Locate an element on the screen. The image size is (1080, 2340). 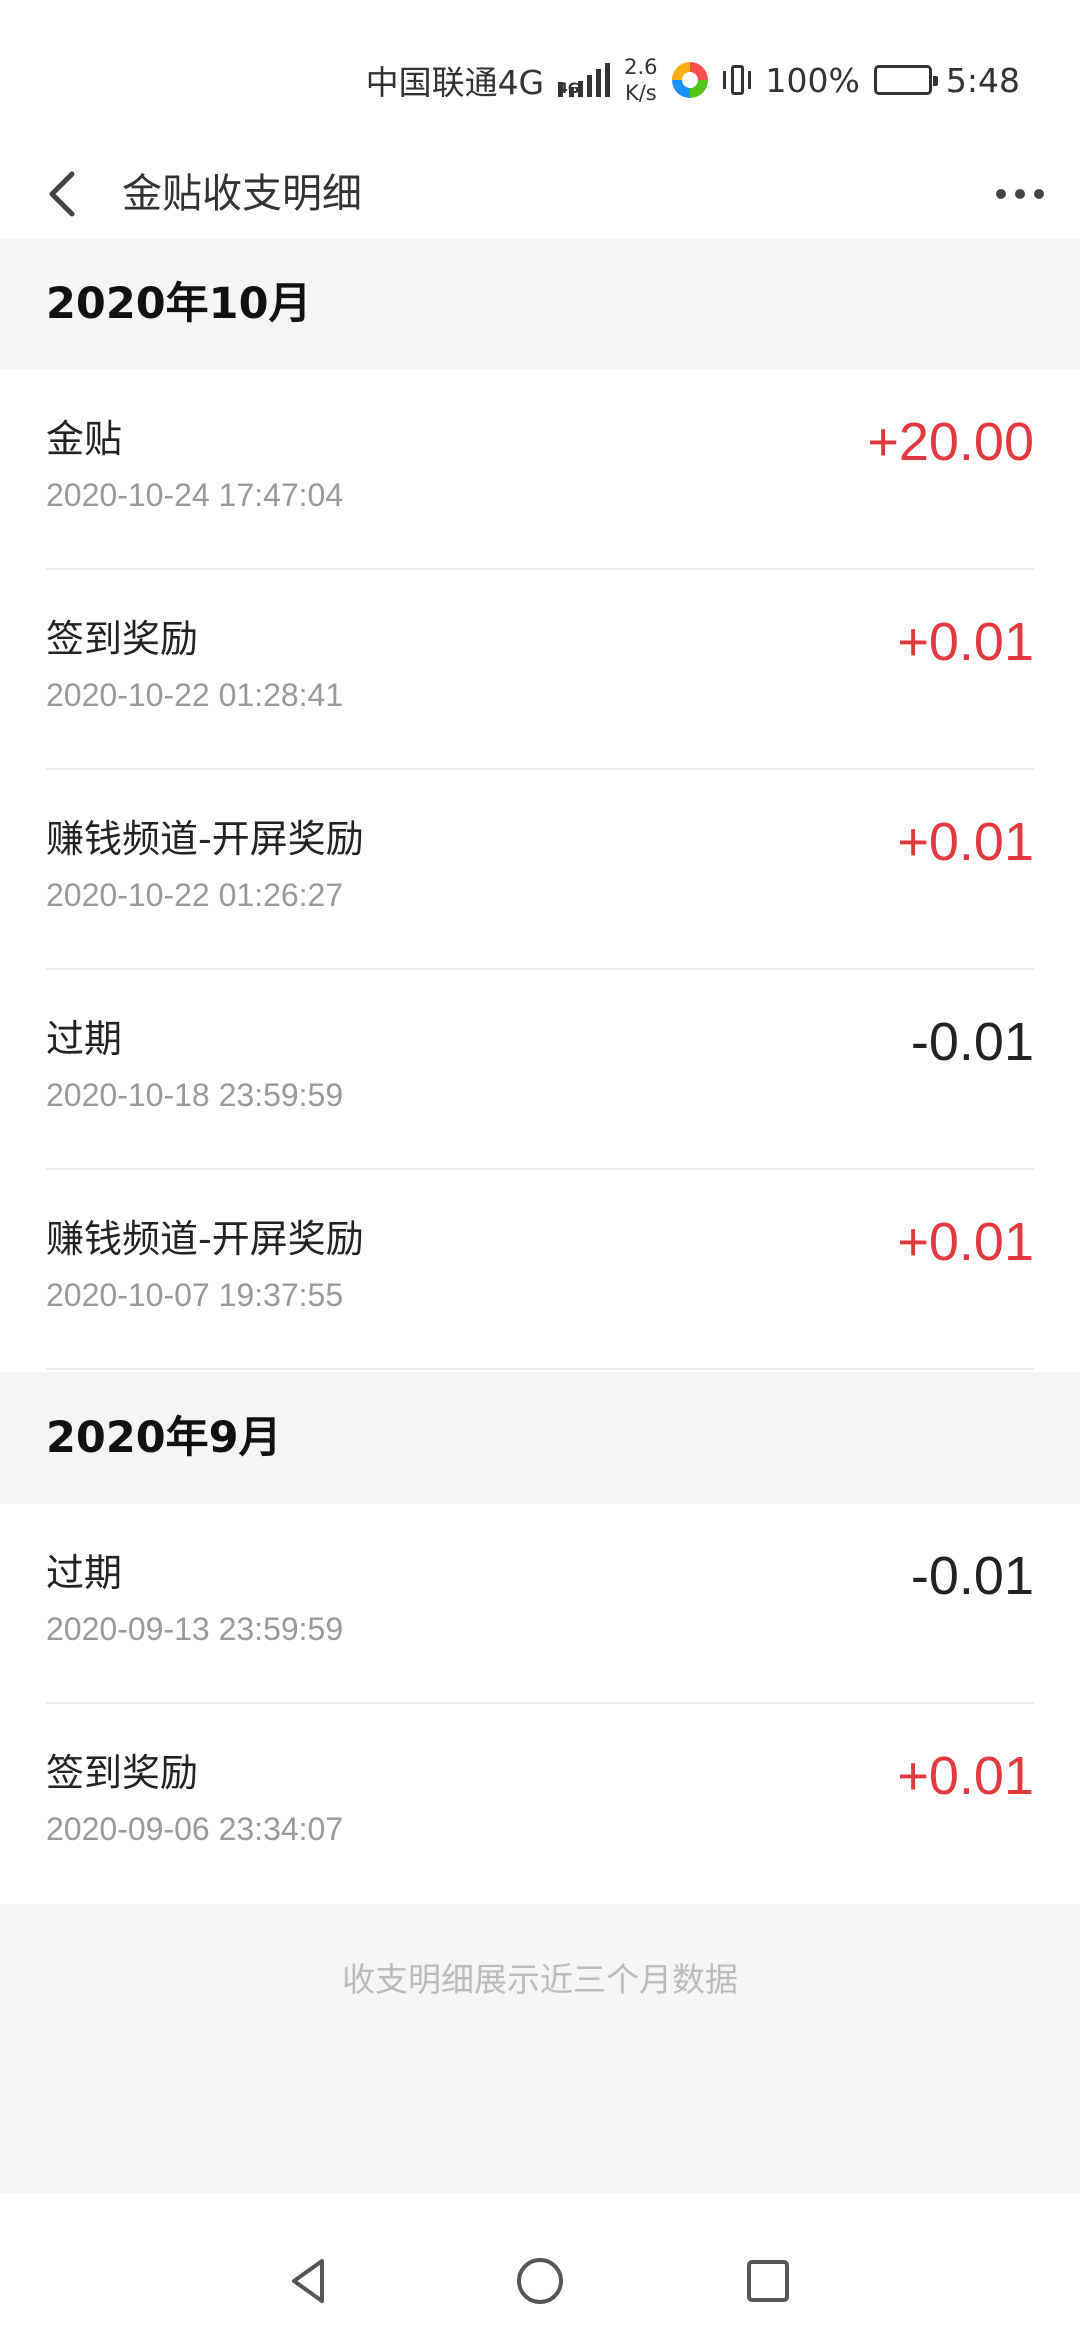
status-right: 中国联通4G 4G 2.6 K/s 100% 5:48 is located at coordinates (693, 80).